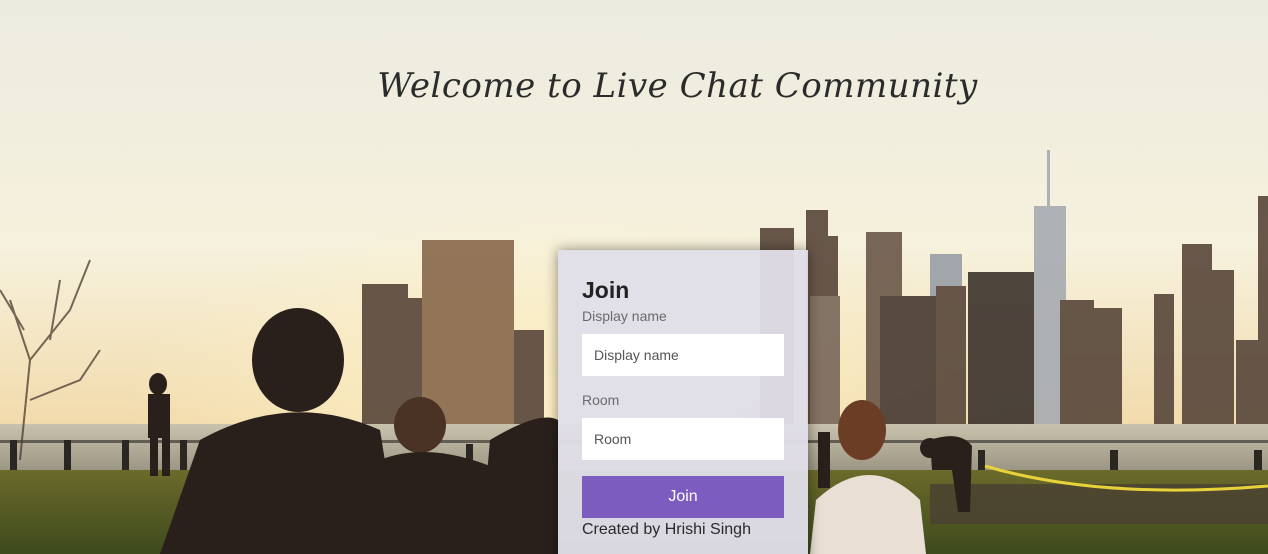  Describe the element at coordinates (677, 86) in the screenshot. I see `page-title: Welcome to Live Chat Community` at that location.